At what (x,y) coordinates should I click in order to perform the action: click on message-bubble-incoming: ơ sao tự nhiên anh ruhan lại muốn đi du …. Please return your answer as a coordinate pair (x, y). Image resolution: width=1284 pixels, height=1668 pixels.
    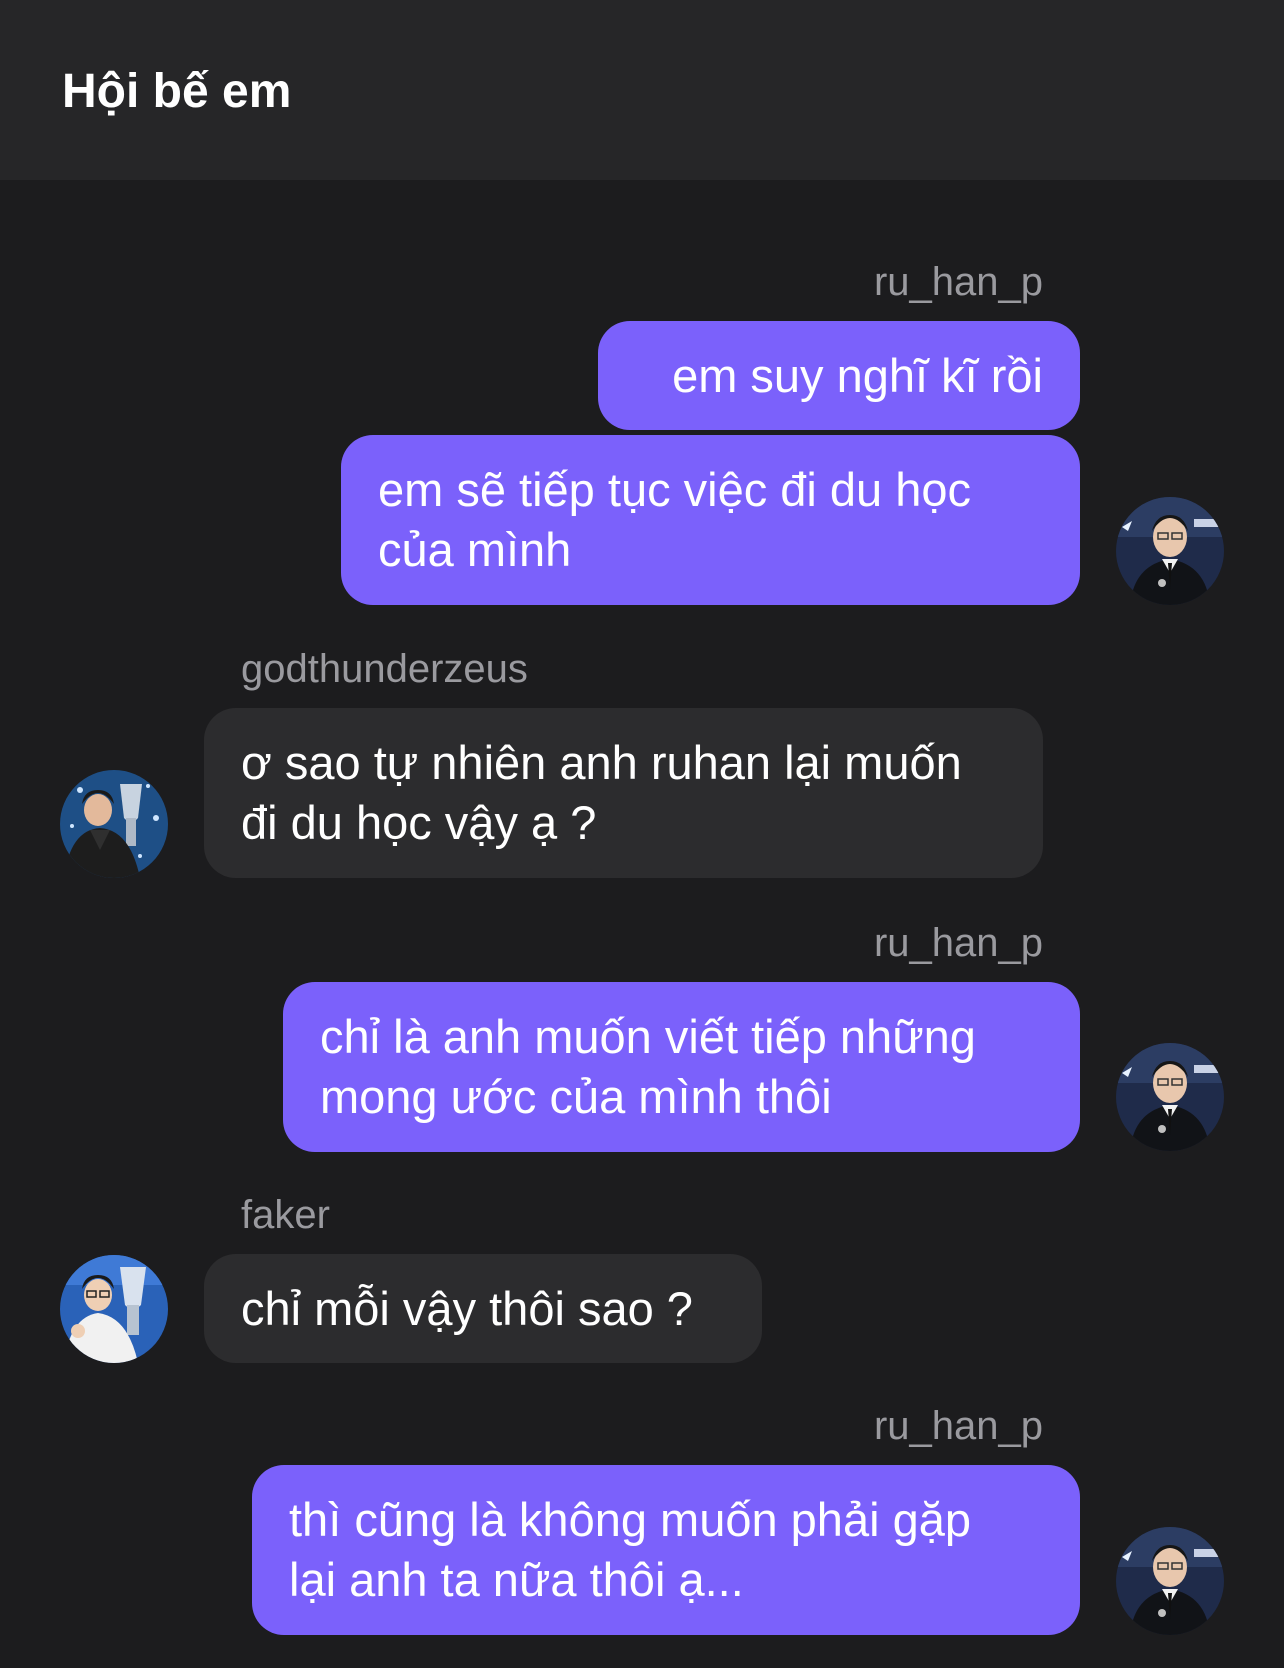
    Looking at the image, I should click on (623, 793).